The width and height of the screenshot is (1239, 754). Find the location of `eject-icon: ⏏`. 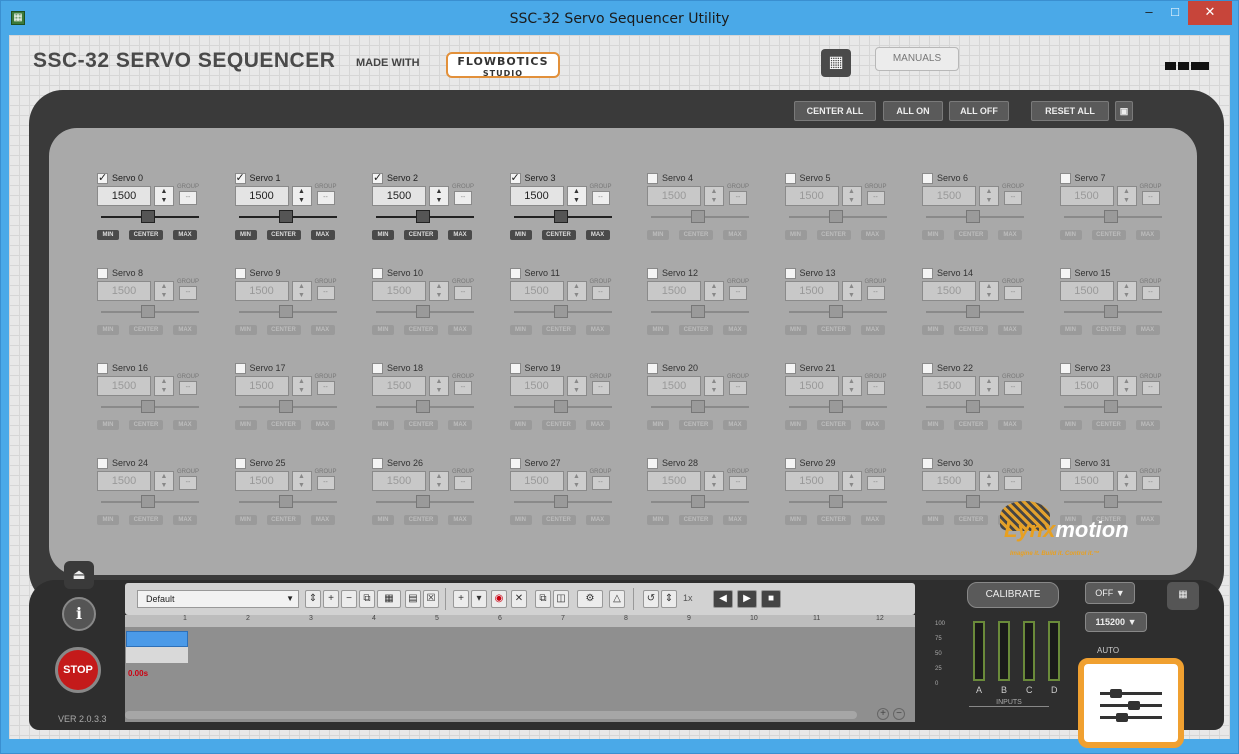

eject-icon: ⏏ is located at coordinates (79, 575).